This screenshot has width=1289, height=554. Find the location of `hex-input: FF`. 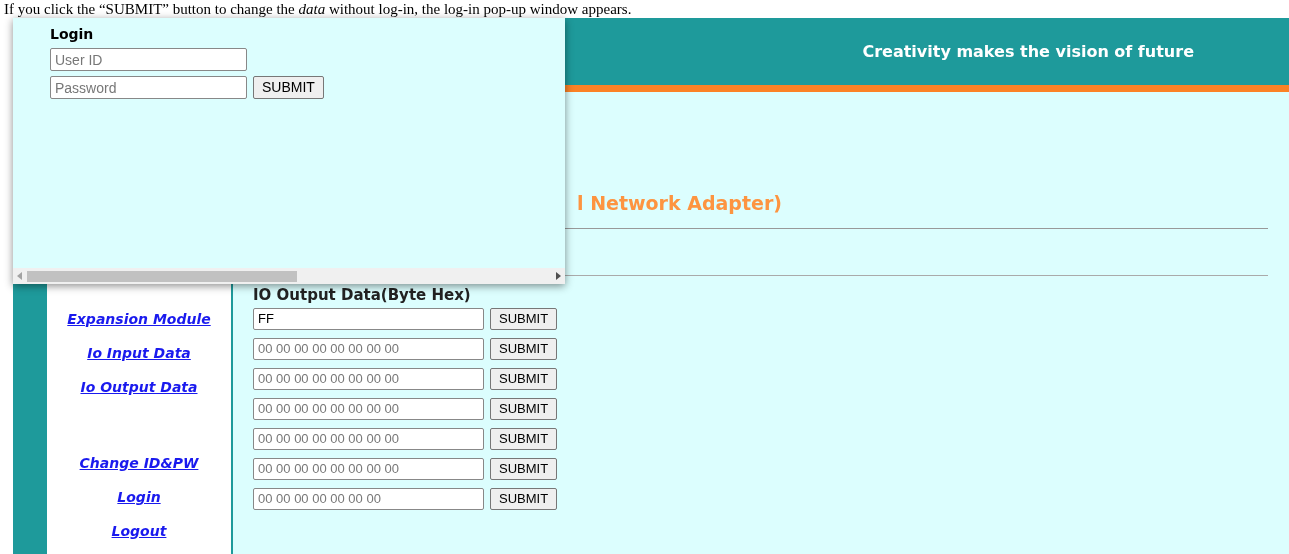

hex-input: FF is located at coordinates (368, 318).